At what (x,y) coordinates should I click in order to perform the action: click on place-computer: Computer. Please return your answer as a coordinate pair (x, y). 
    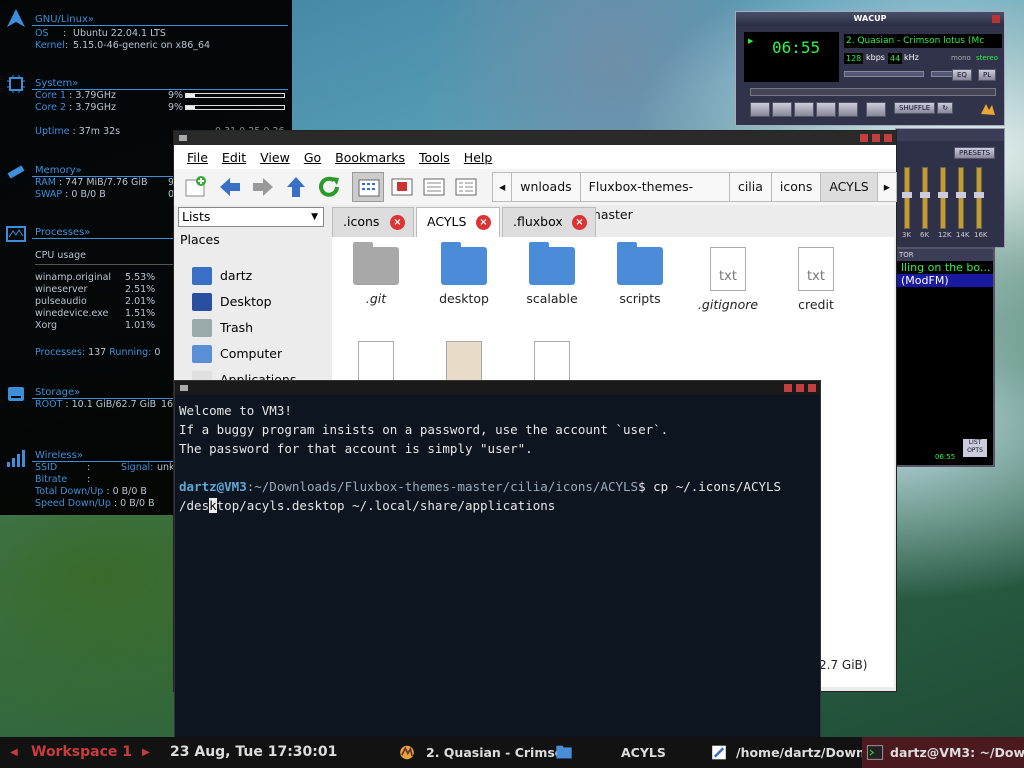
    Looking at the image, I should click on (237, 354).